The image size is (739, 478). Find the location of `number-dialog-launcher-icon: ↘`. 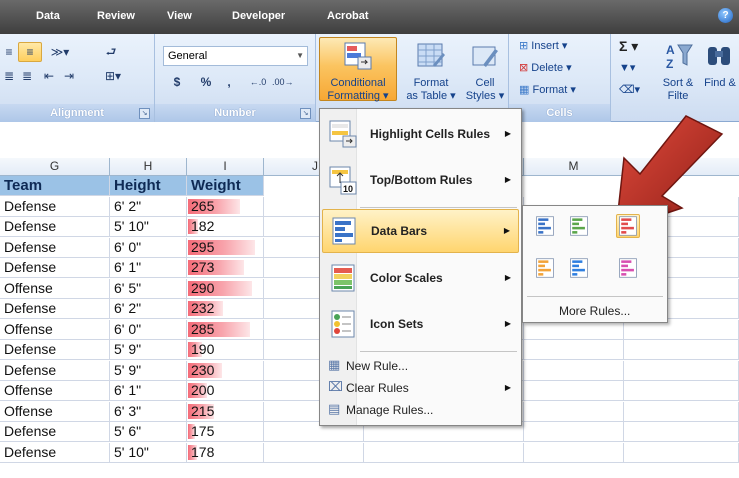

number-dialog-launcher-icon: ↘ is located at coordinates (305, 113).